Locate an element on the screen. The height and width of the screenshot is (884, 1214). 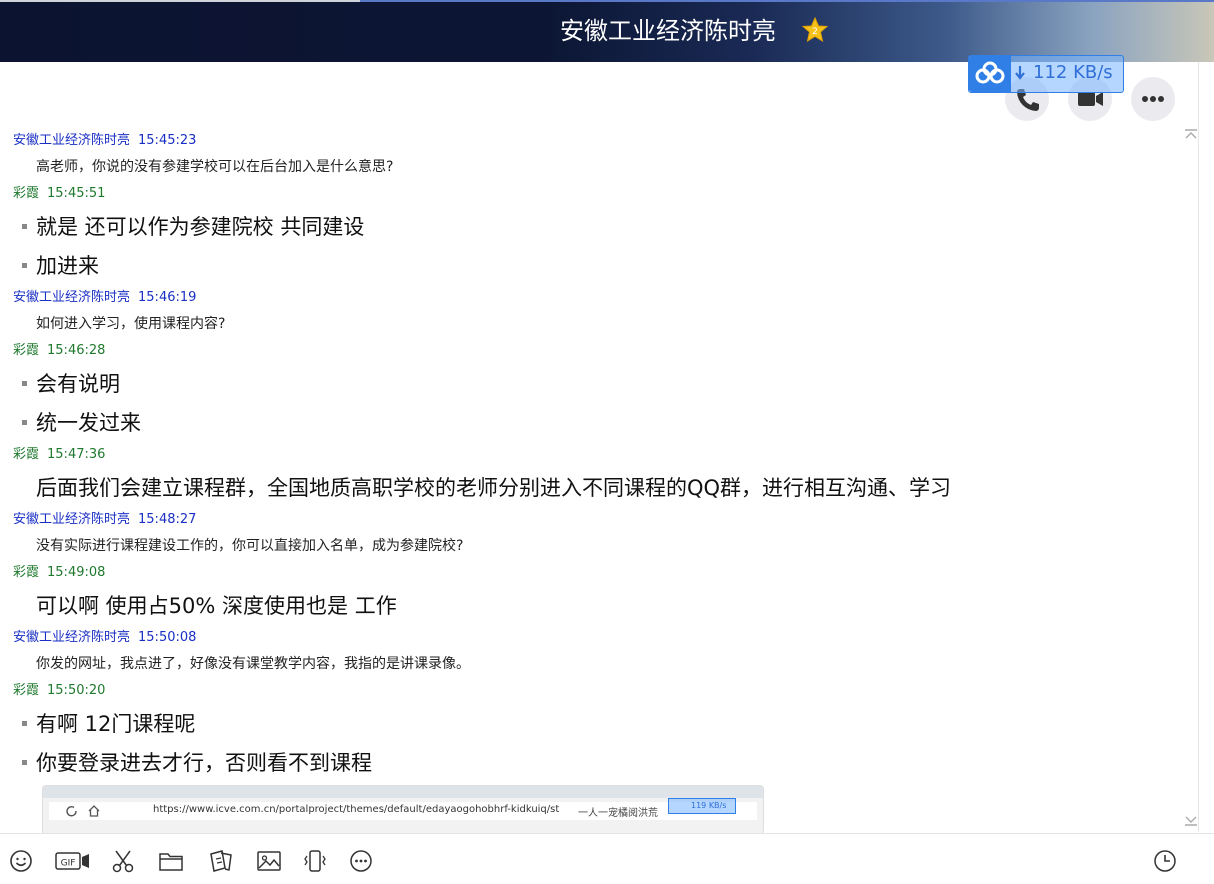
message-header: 彩霞 15:50:20 is located at coordinates (59, 691).